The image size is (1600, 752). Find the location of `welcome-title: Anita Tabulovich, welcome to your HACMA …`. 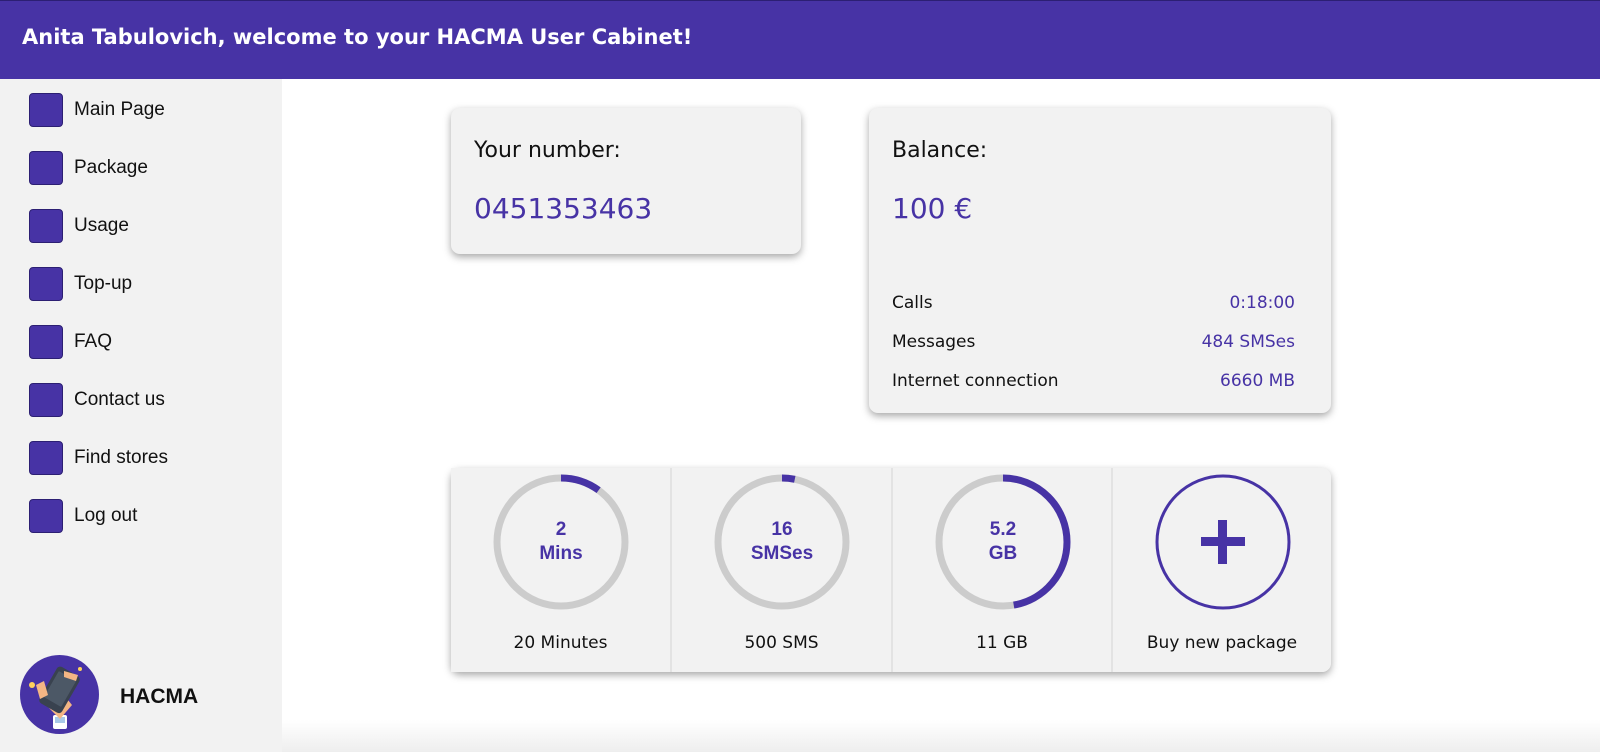

welcome-title: Anita Tabulovich, welcome to your HACMA … is located at coordinates (357, 37).